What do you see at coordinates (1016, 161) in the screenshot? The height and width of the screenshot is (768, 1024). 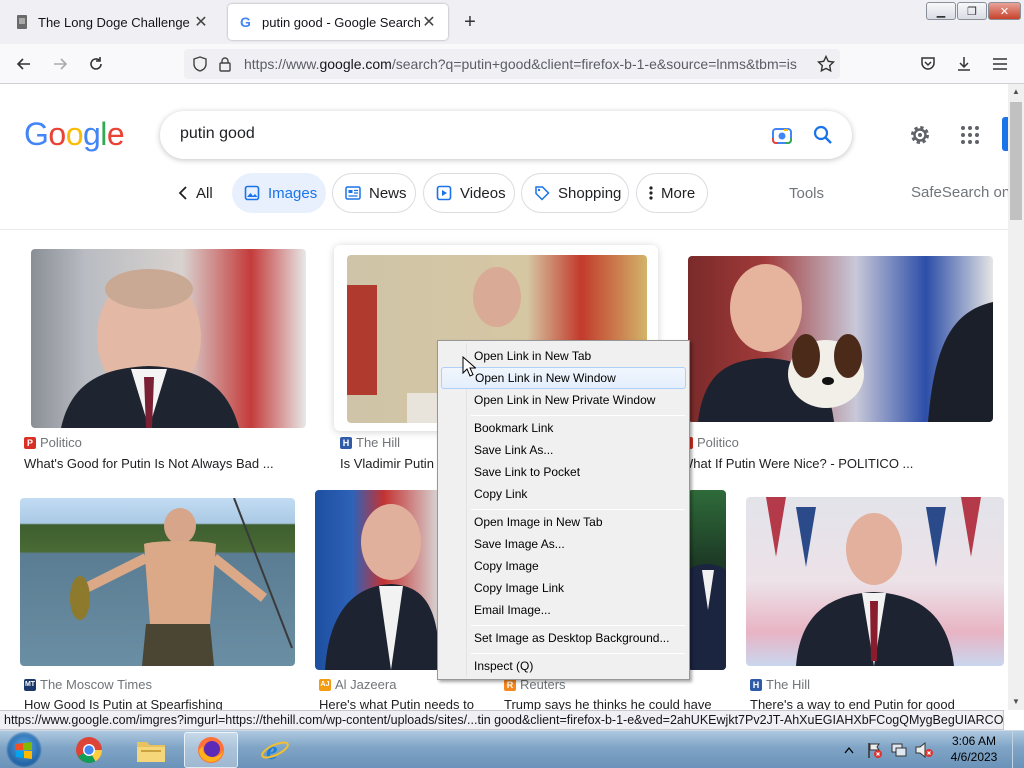 I see `scrollbar-thumb` at bounding box center [1016, 161].